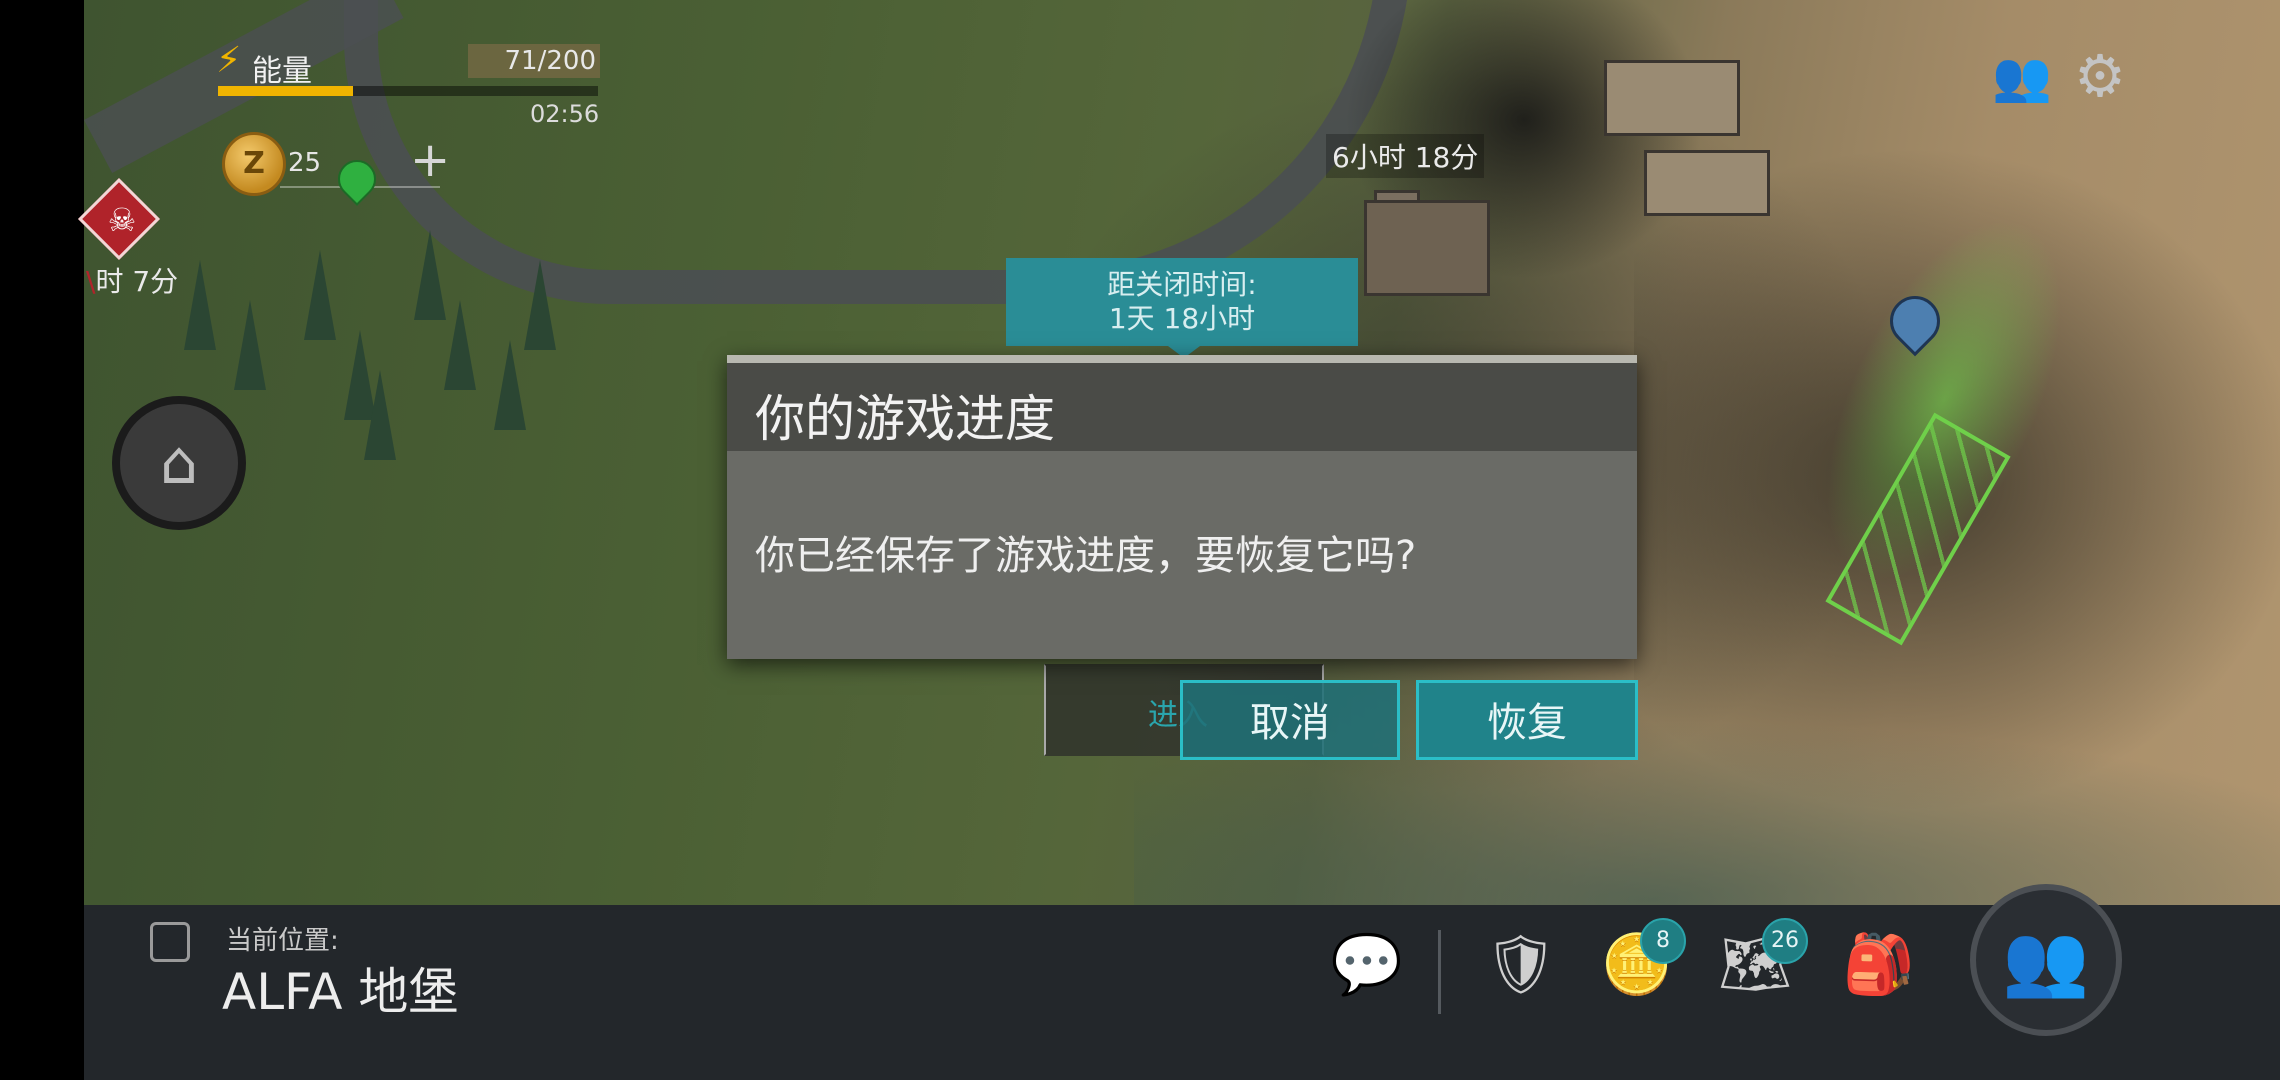 The image size is (2280, 1080). Describe the element at coordinates (1367, 964) in the screenshot. I see `chat-icon: 💬` at that location.